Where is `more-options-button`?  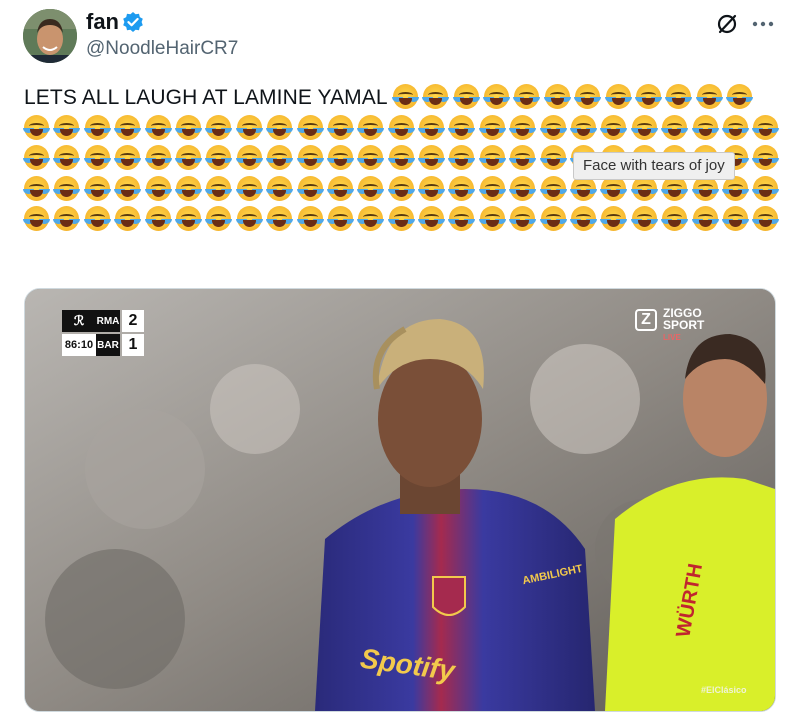 more-options-button is located at coordinates (763, 24).